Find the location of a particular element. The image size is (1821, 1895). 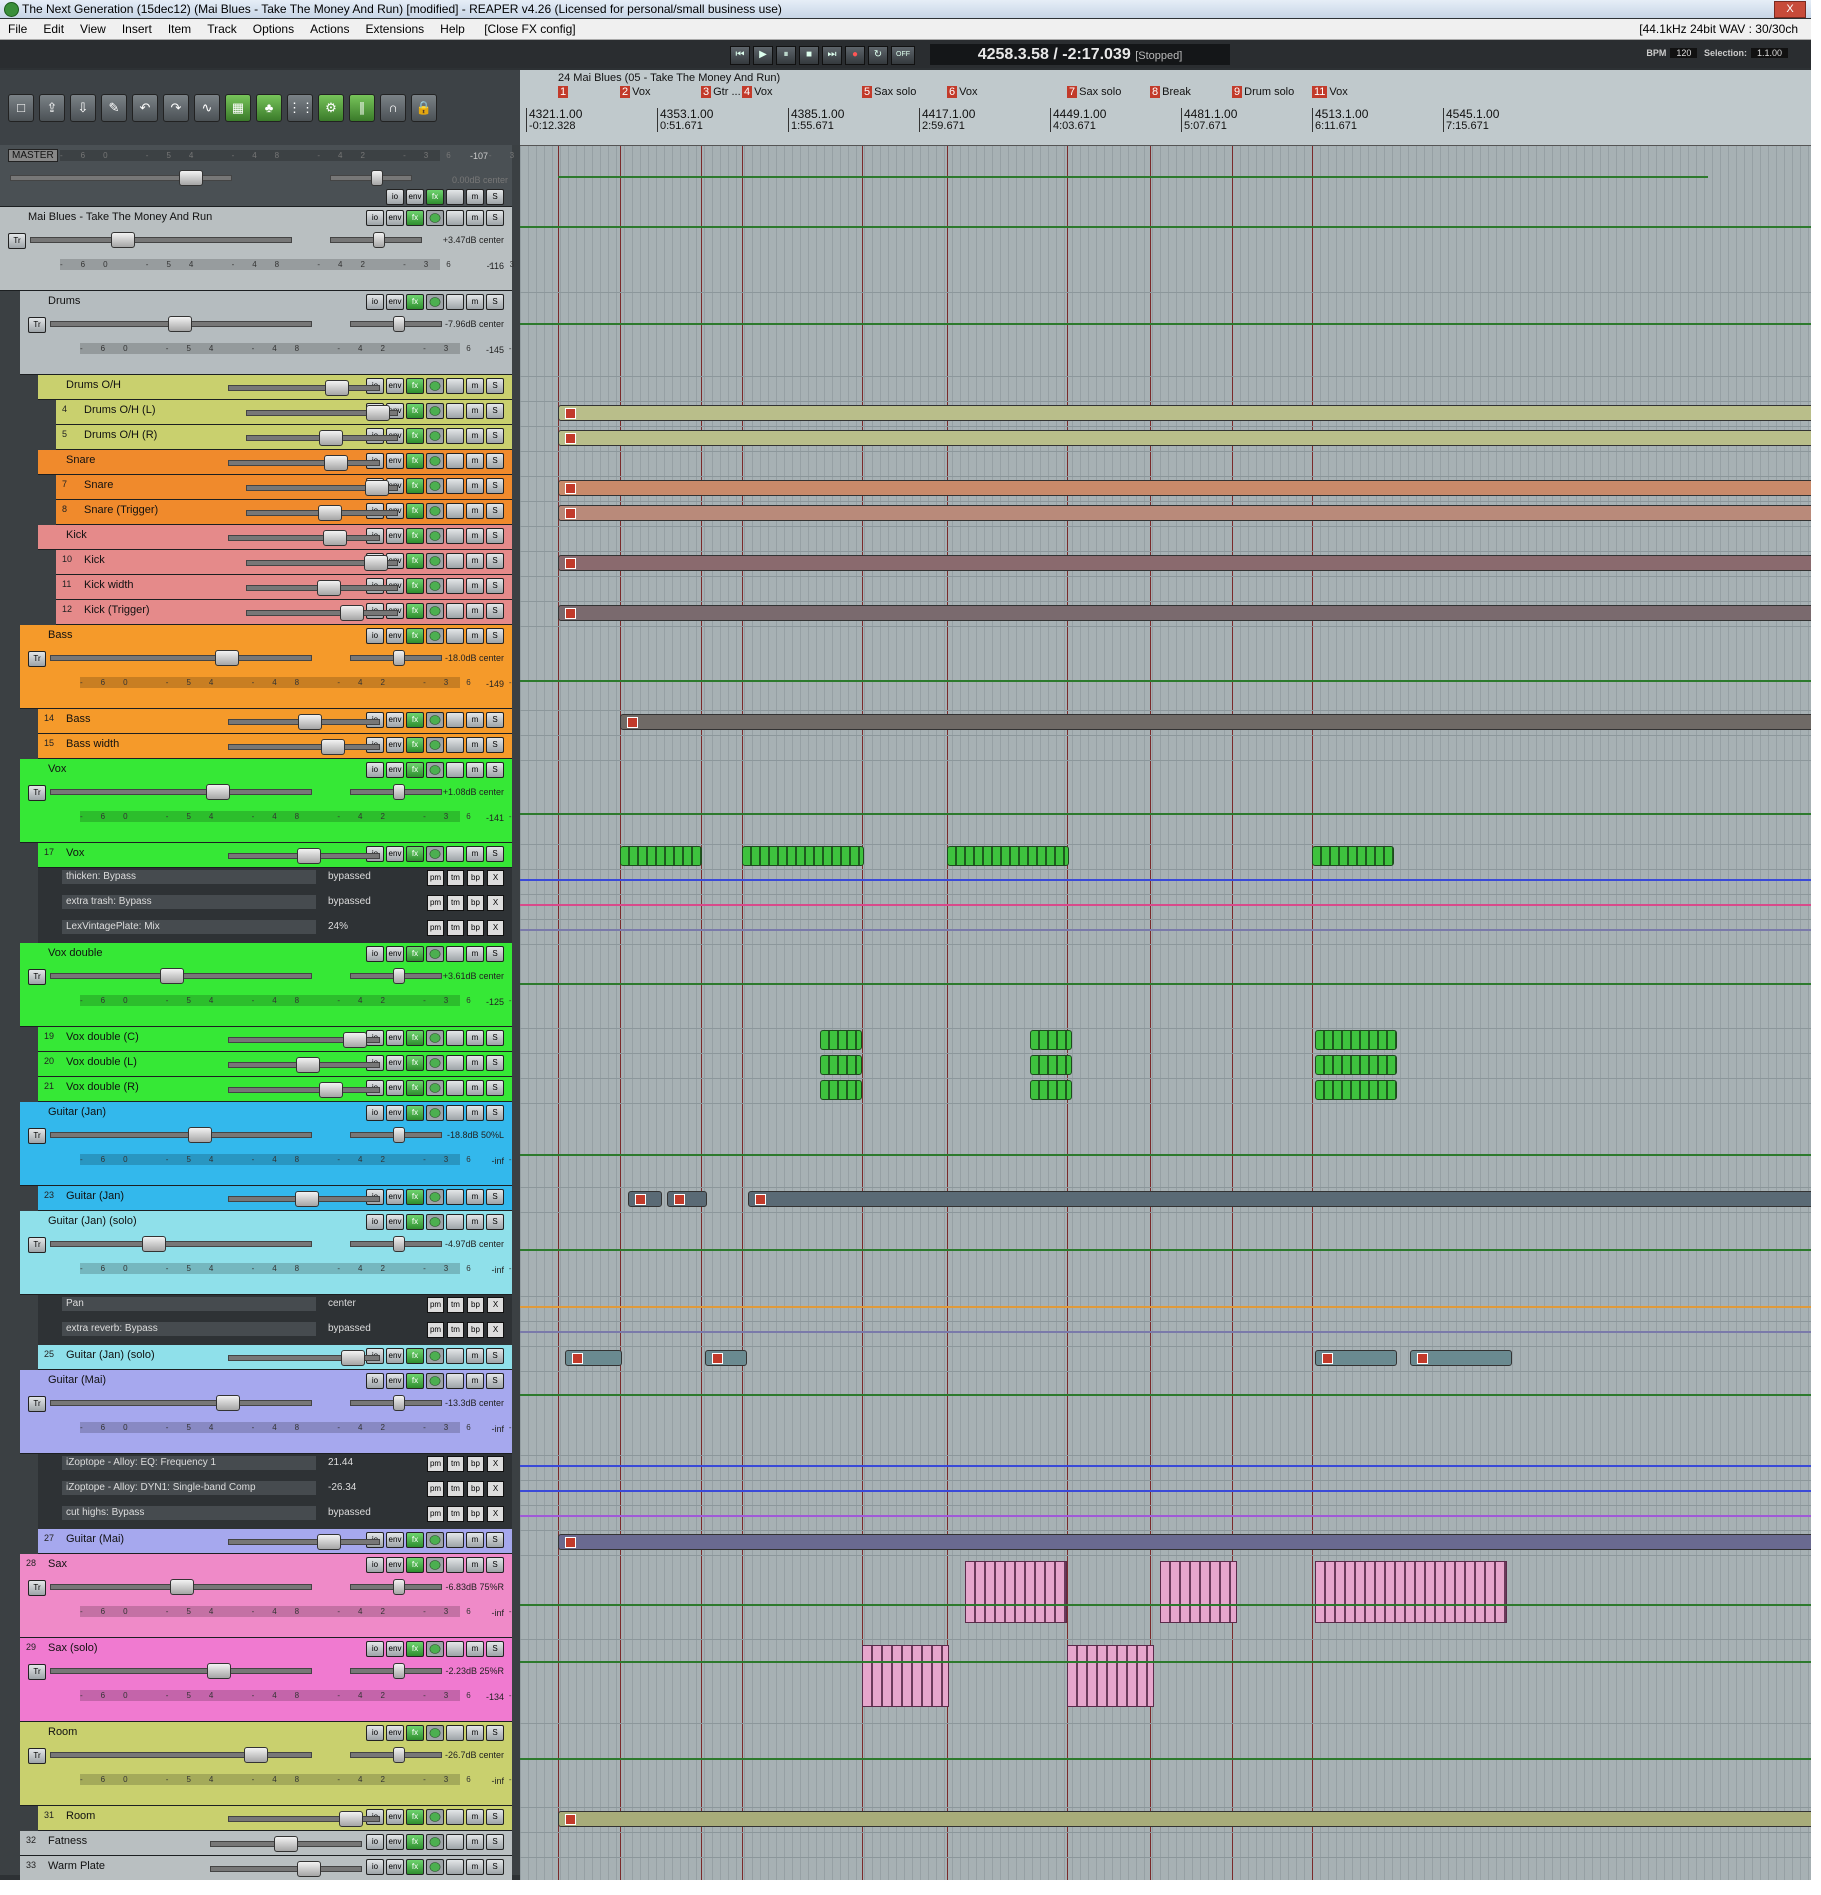

envelope-pm-button: pm is located at coordinates (435, 928).